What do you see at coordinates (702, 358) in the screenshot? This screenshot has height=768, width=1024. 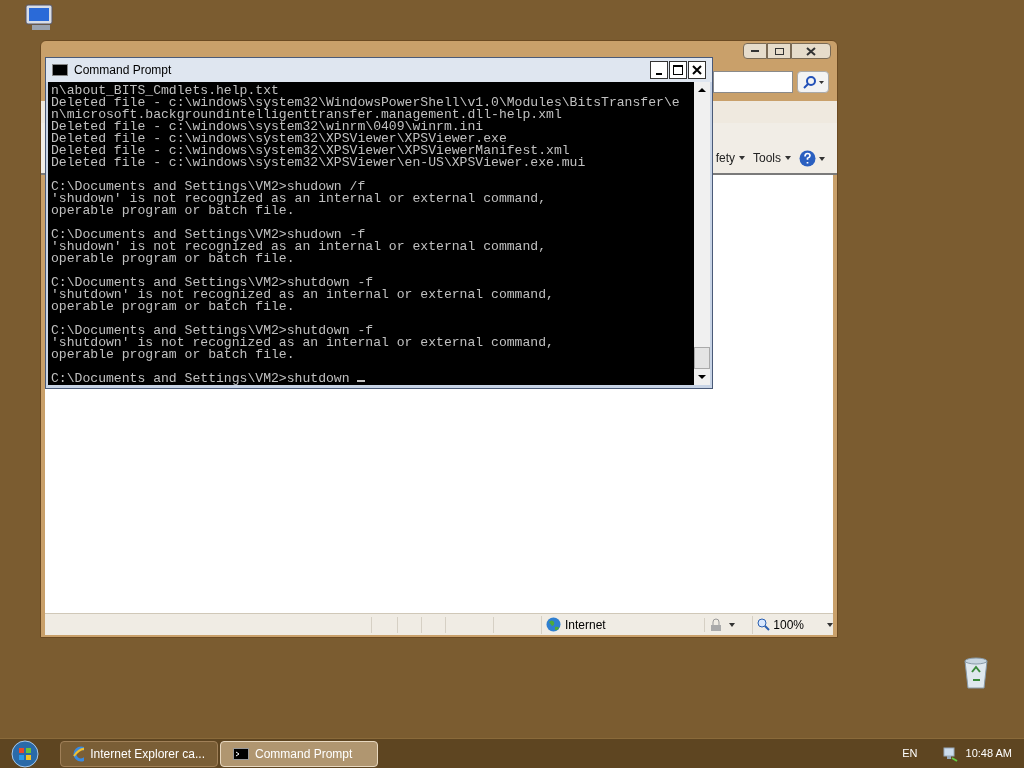 I see `scroll-thumb` at bounding box center [702, 358].